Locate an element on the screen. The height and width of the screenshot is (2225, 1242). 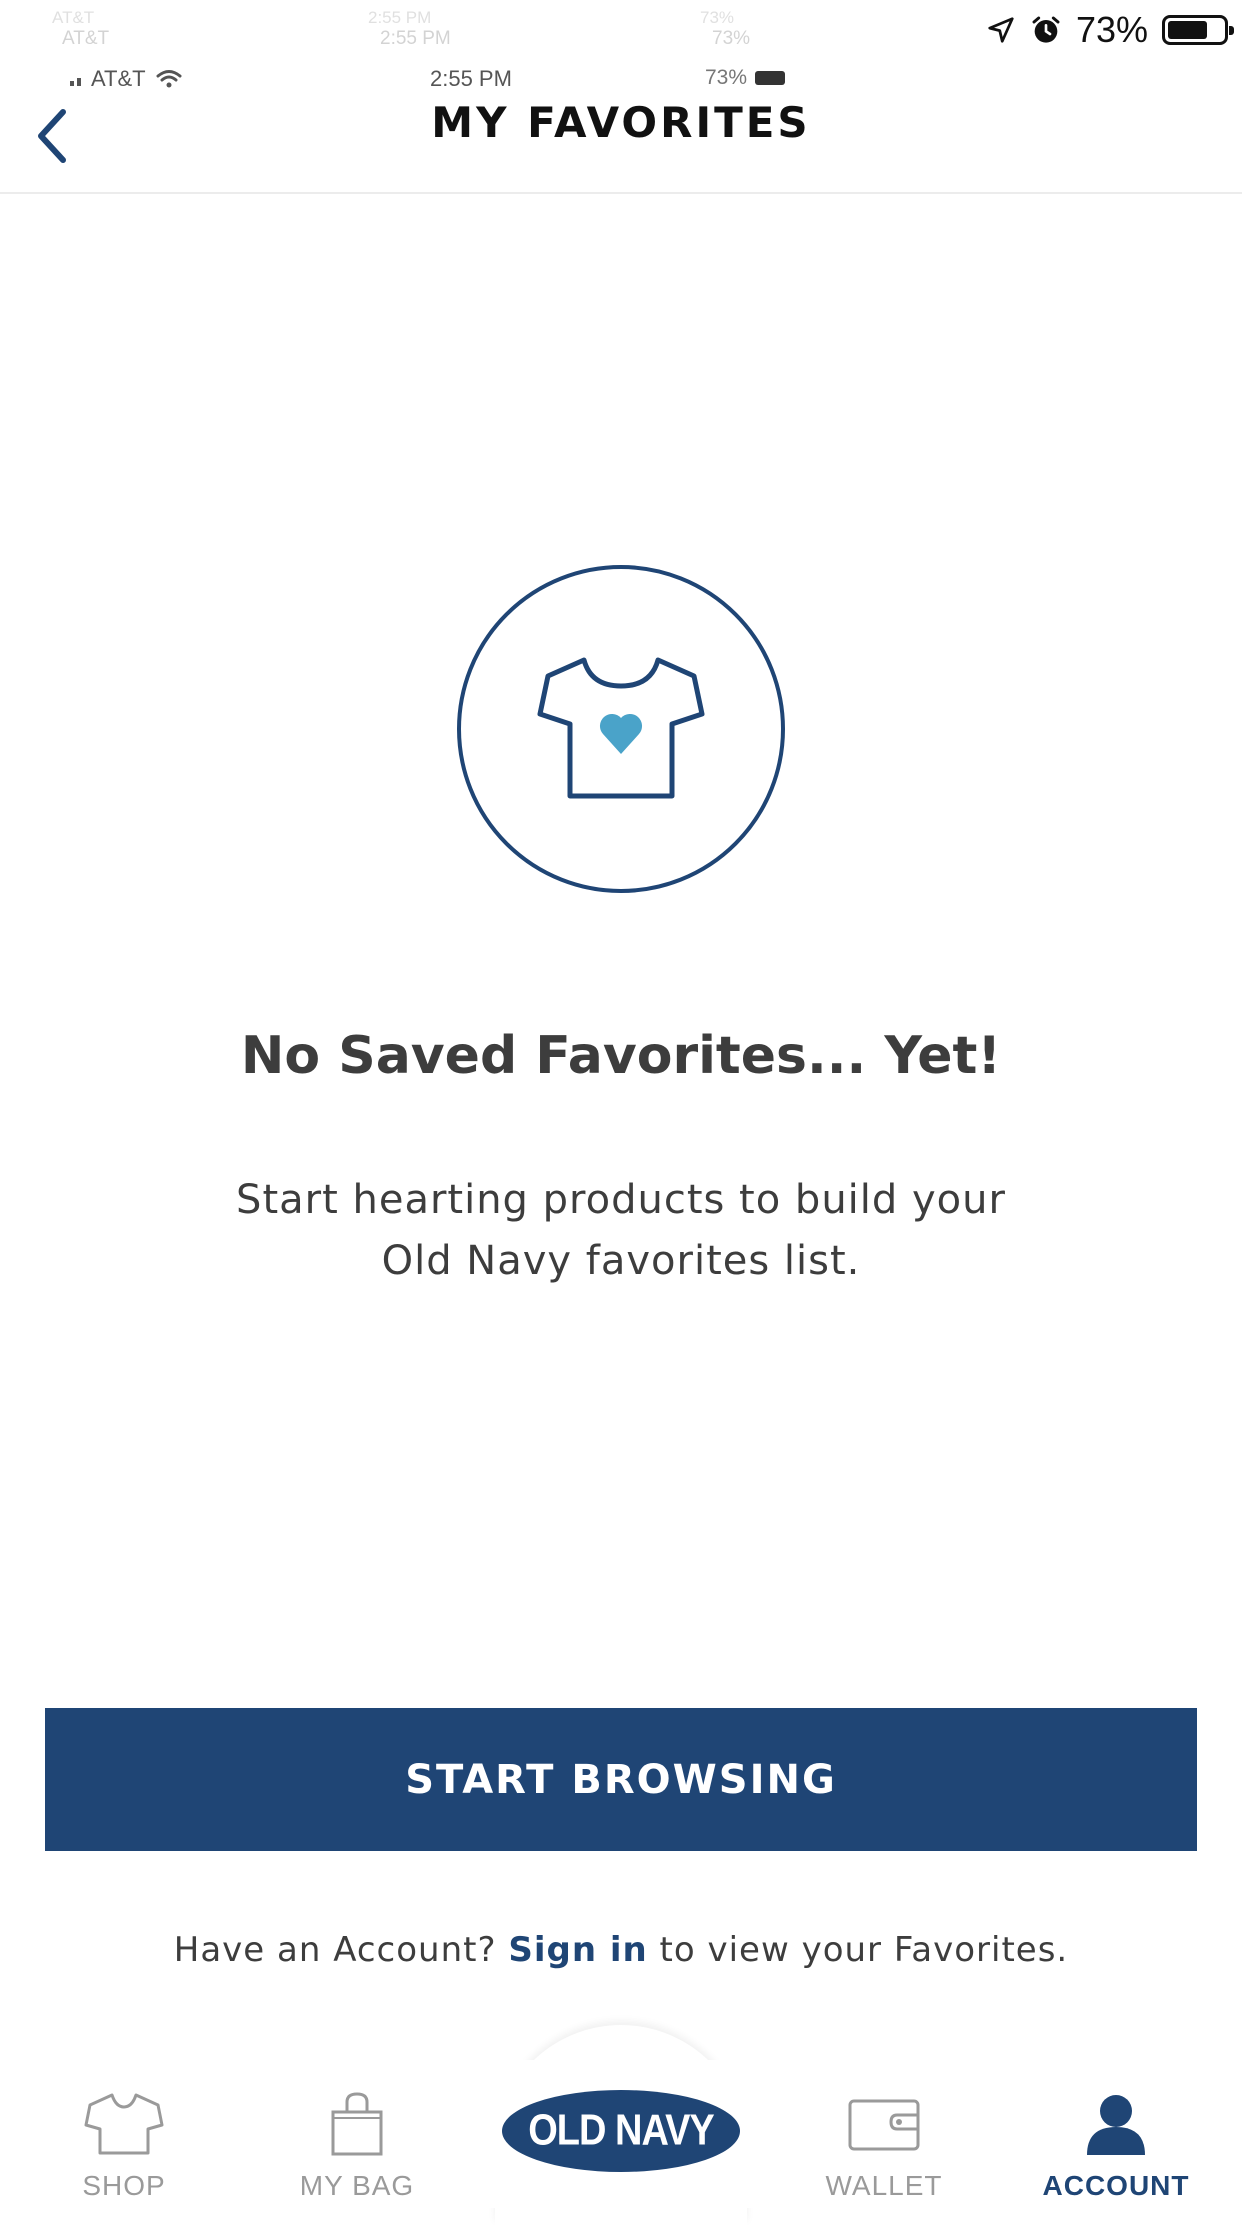
shopping-bag-icon is located at coordinates (357, 2124).